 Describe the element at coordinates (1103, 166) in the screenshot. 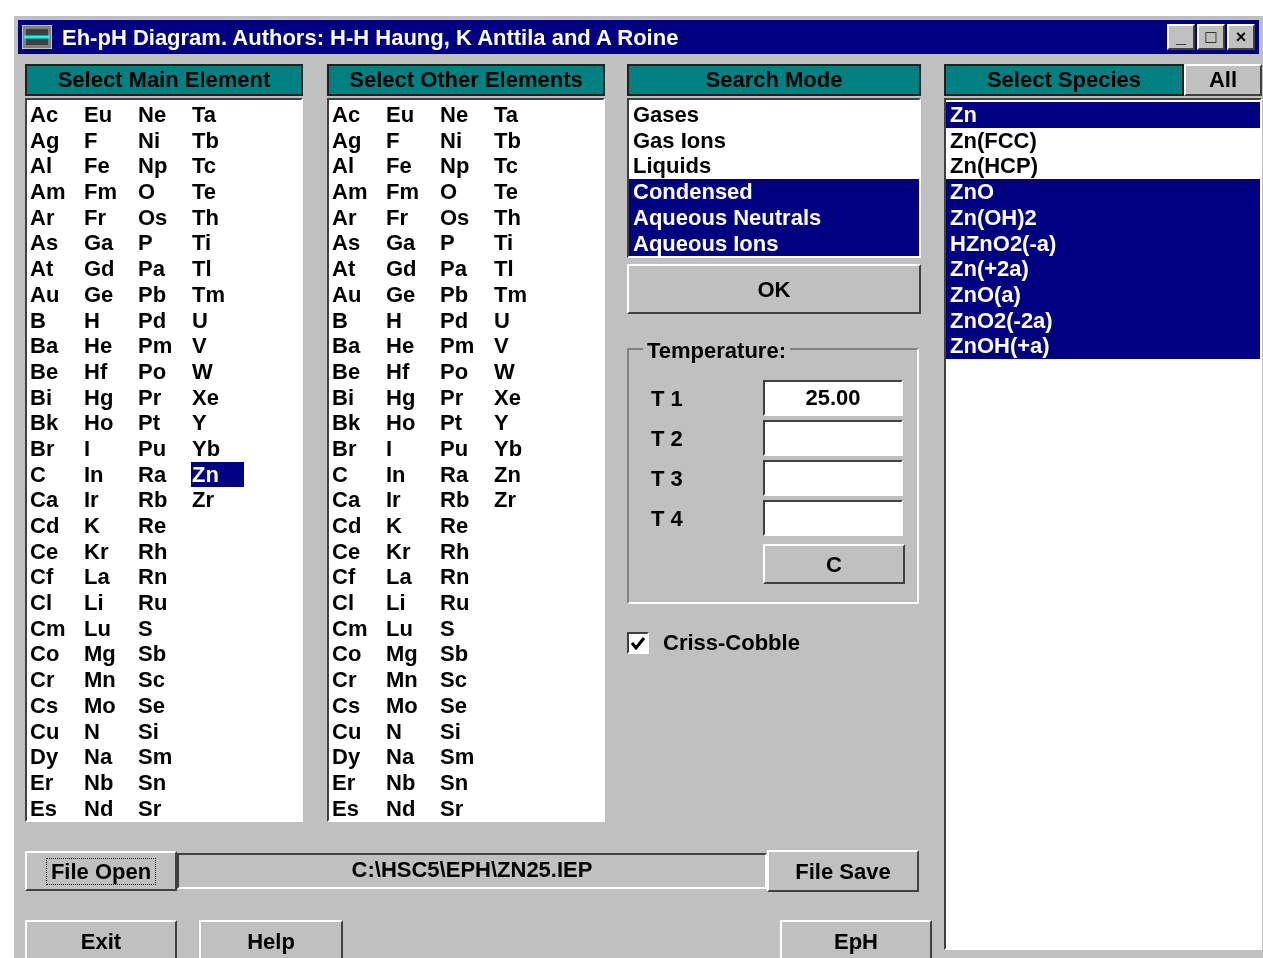

I see `species-item: Zn(HCP)` at that location.